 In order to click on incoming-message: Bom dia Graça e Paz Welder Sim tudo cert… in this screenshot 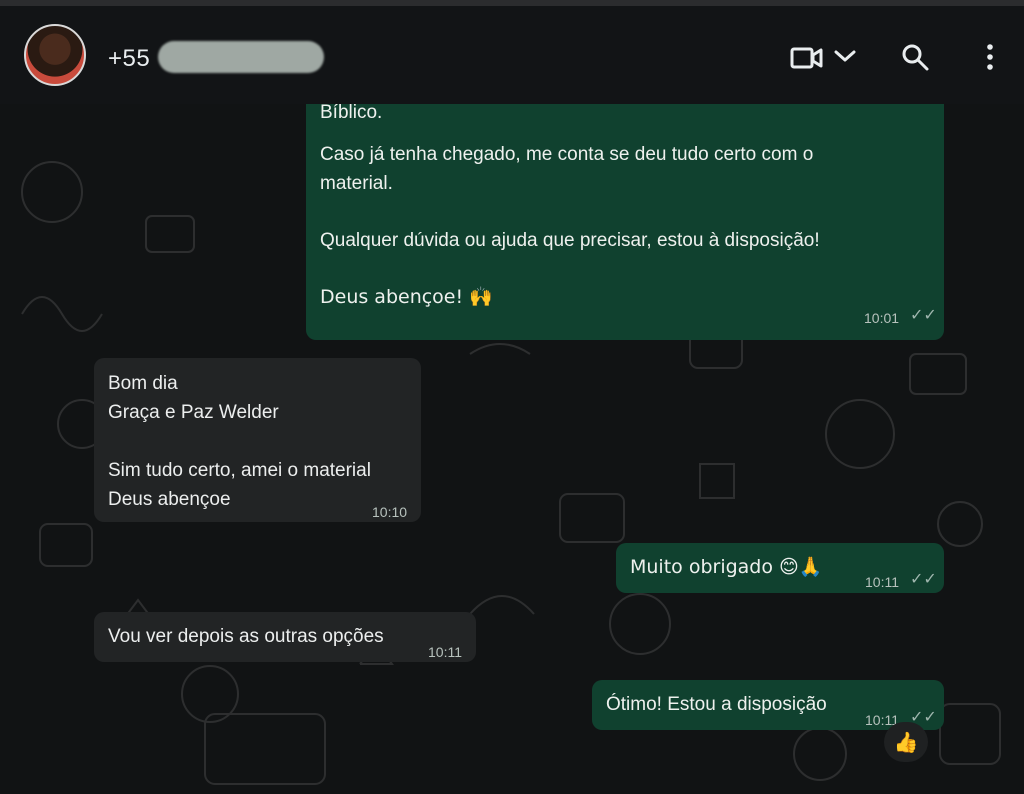, I will do `click(257, 440)`.